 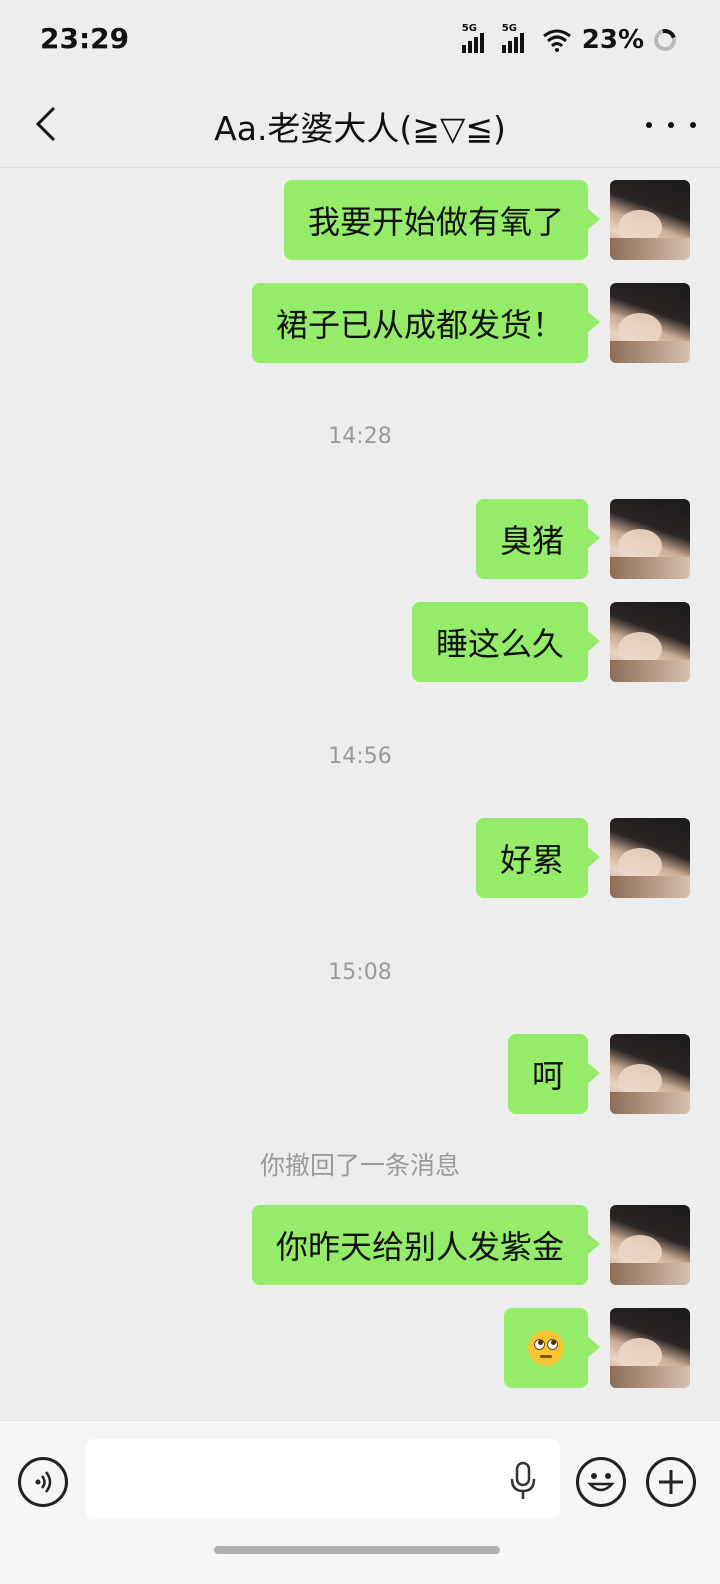 I want to click on emoji-icon, so click(x=601, y=1482).